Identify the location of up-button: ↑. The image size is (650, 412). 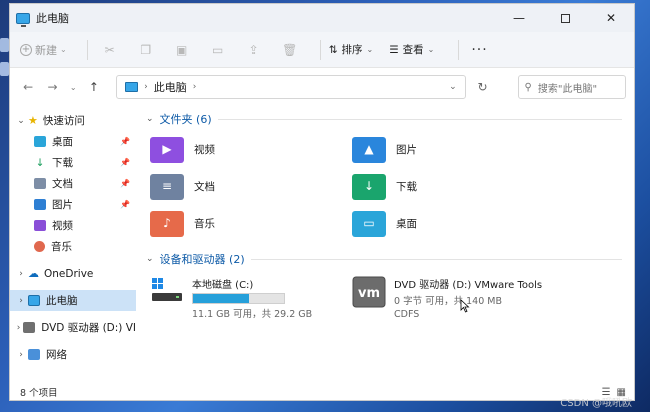
(94, 87).